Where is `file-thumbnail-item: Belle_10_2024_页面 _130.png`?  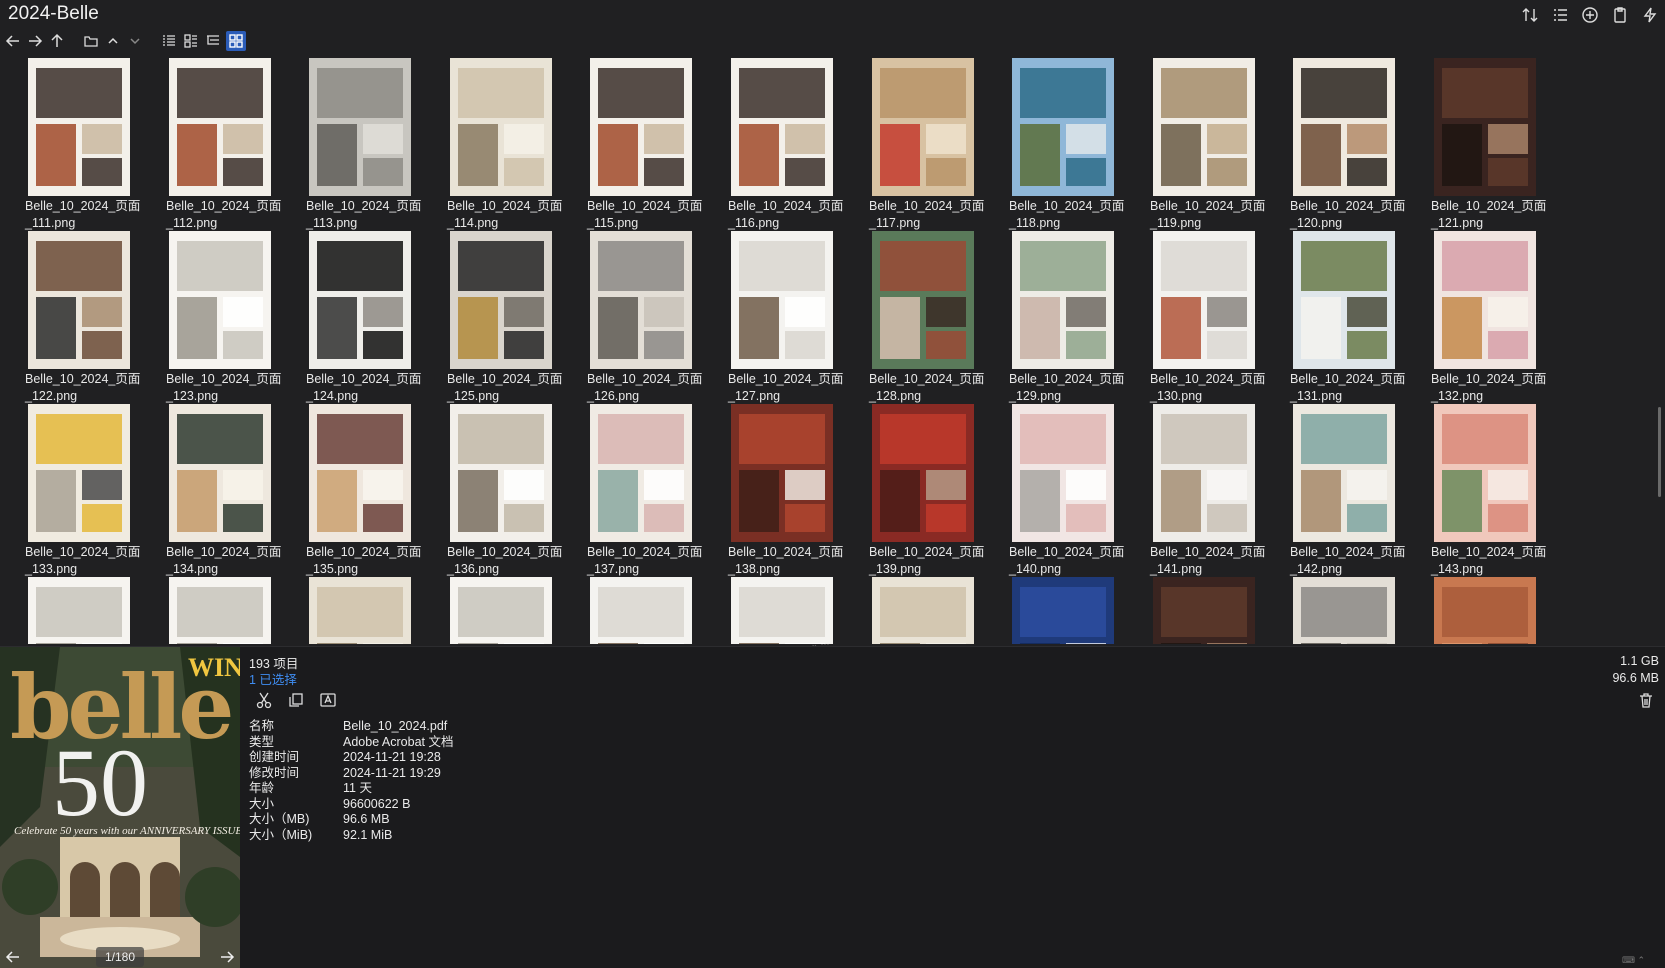
file-thumbnail-item: Belle_10_2024_页面 _130.png is located at coordinates (1204, 319).